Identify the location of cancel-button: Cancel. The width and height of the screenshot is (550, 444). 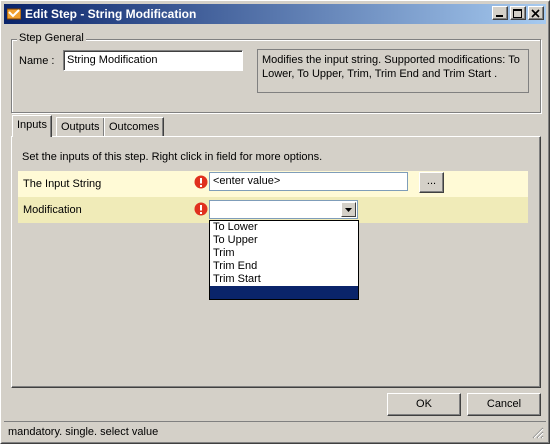
(504, 404).